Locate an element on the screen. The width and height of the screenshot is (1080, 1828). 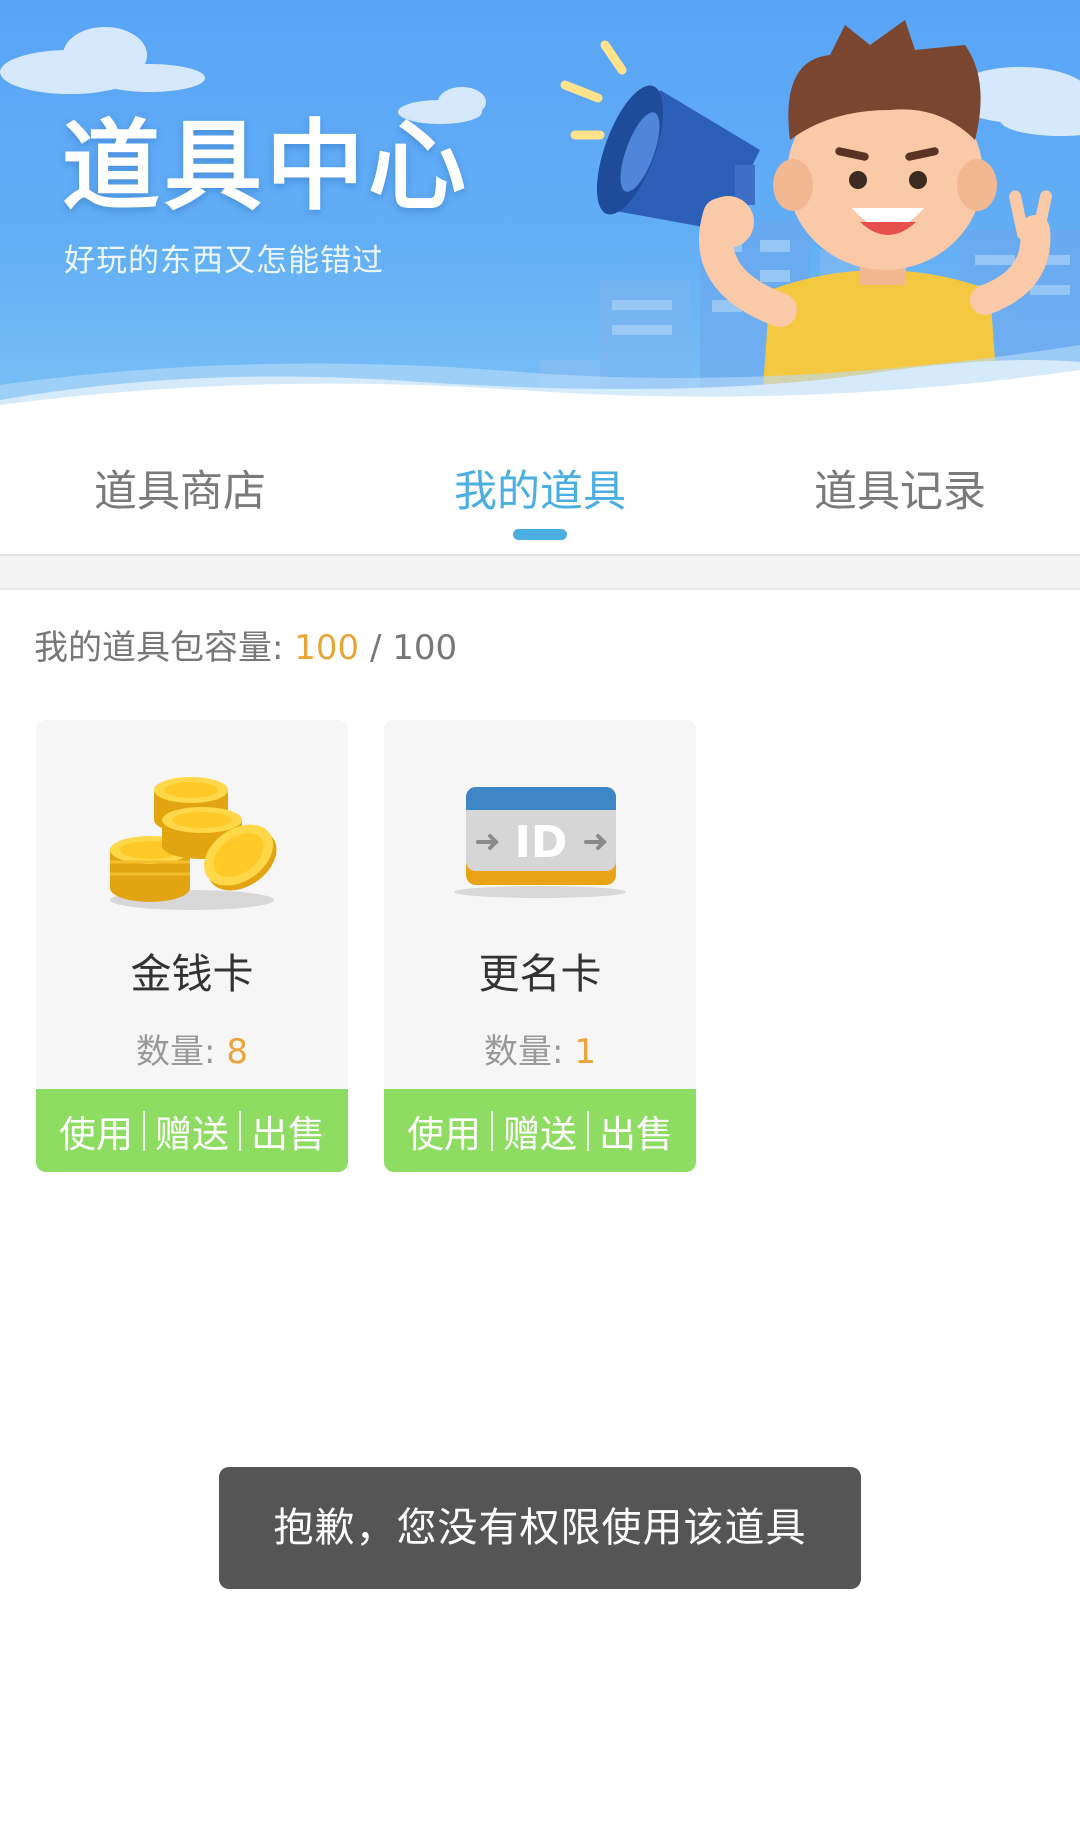
item-name: 金钱卡 is located at coordinates (192, 974).